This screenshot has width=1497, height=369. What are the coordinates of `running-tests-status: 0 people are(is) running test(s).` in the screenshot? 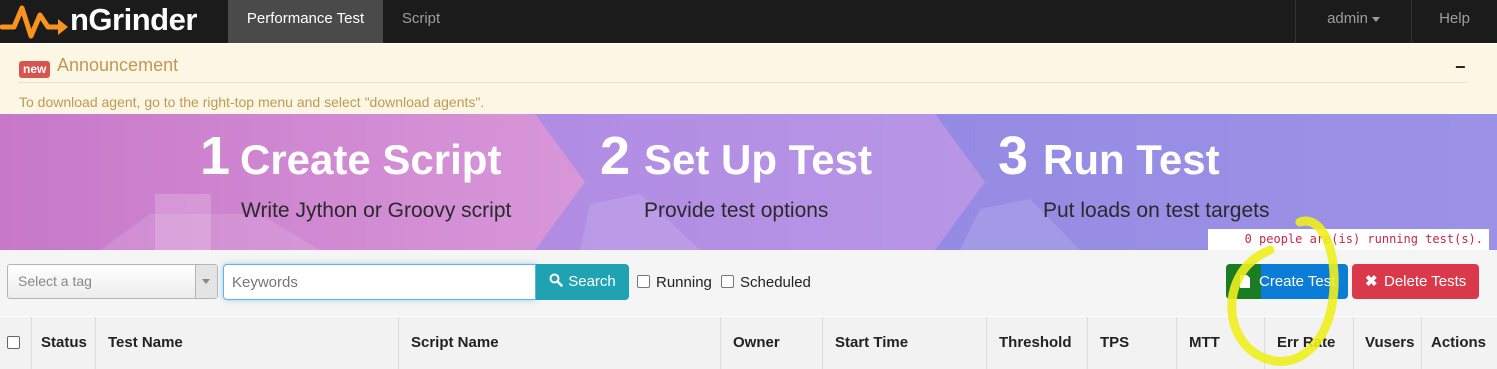 It's located at (1348, 239).